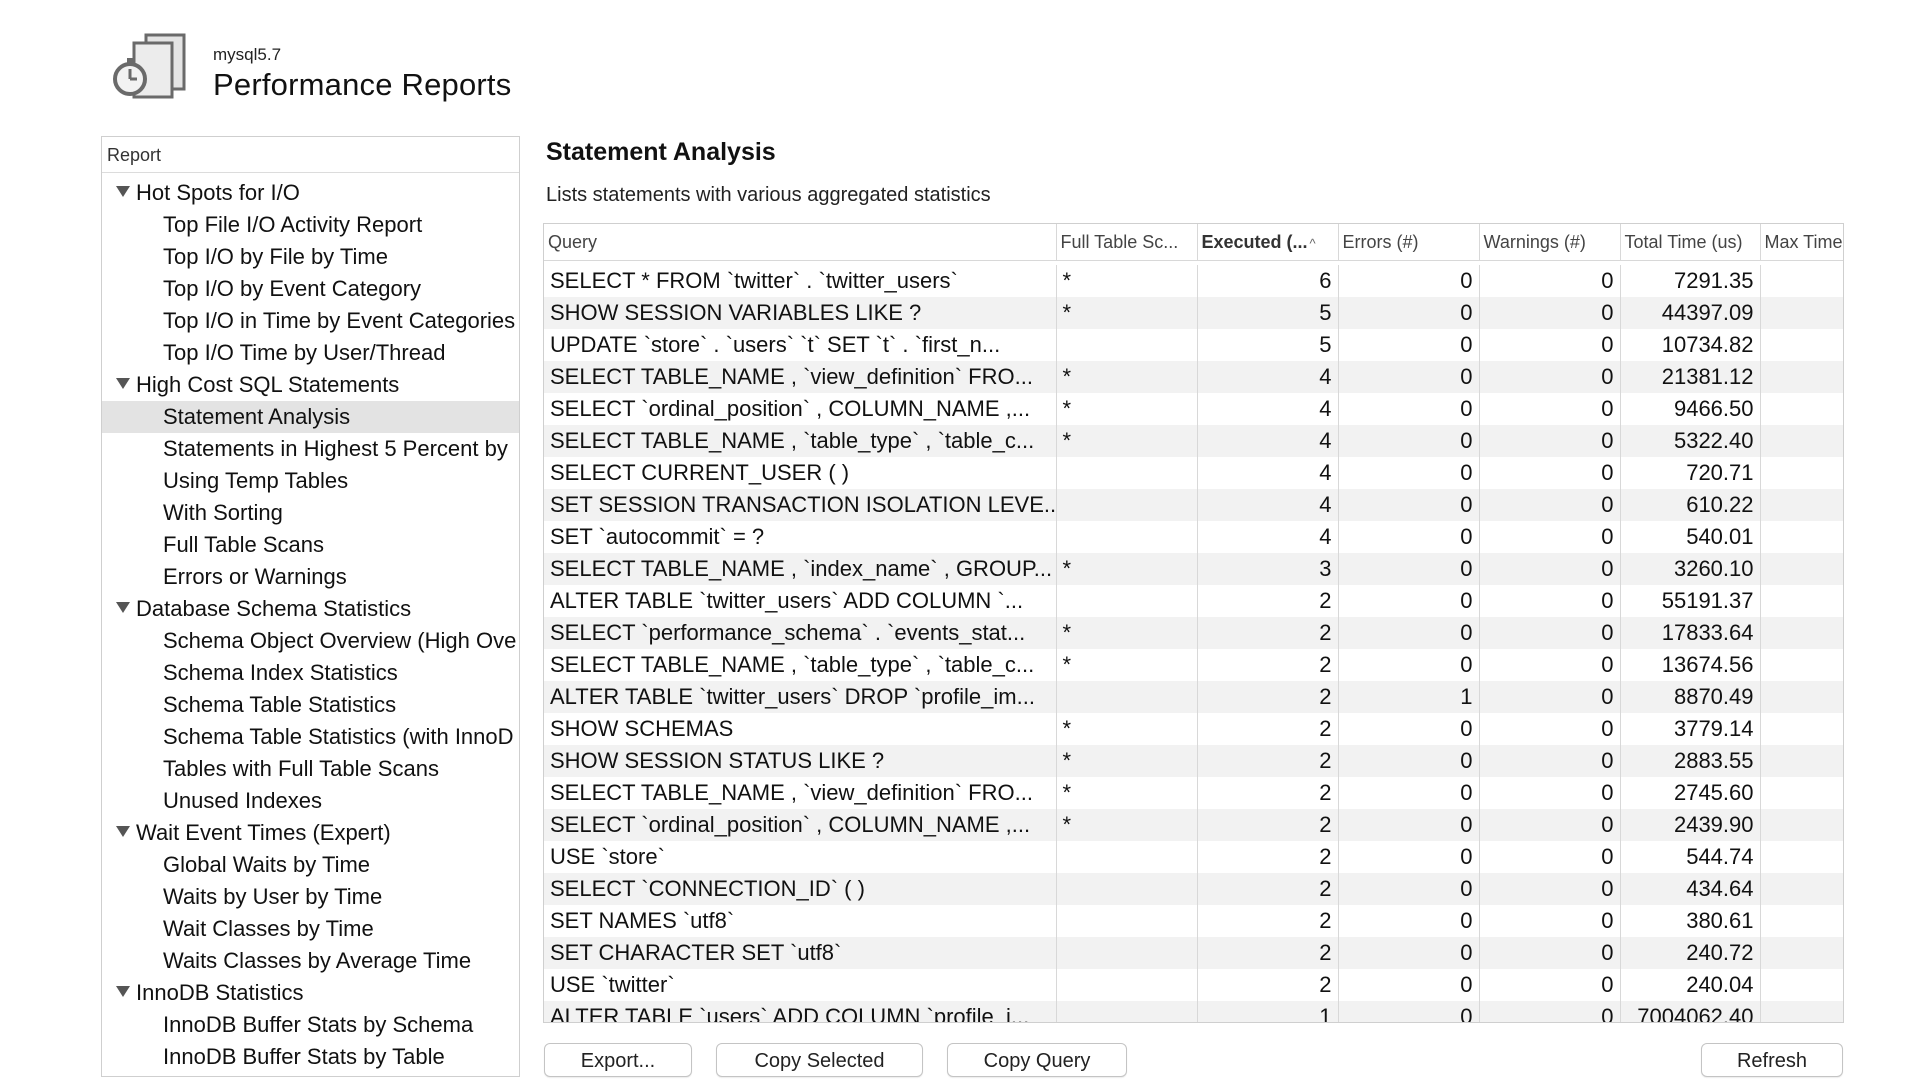 Image resolution: width=1920 pixels, height=1080 pixels. What do you see at coordinates (1690, 409) in the screenshot?
I see `table-cell: 9466.50` at bounding box center [1690, 409].